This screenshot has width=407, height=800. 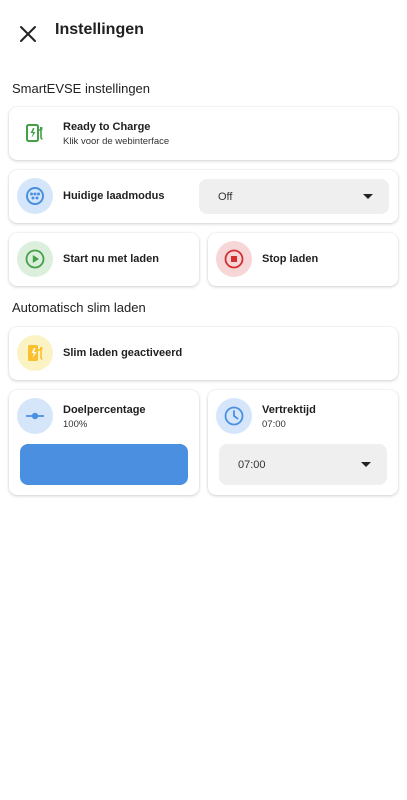 I want to click on section-title-smartevse: SmartEVSE instellingen, so click(x=81, y=88).